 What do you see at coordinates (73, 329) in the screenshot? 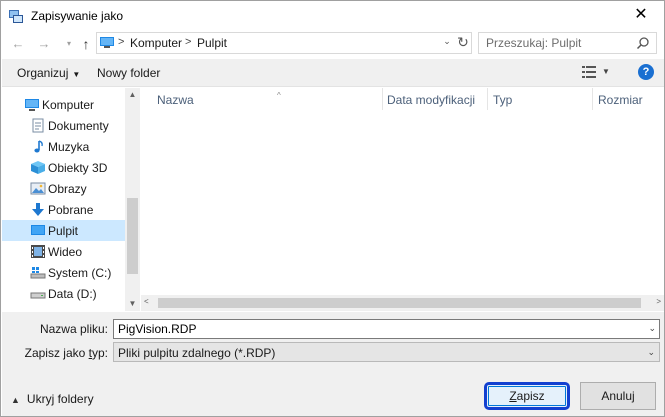
I see `filename-label: Nazwa pliku:` at bounding box center [73, 329].